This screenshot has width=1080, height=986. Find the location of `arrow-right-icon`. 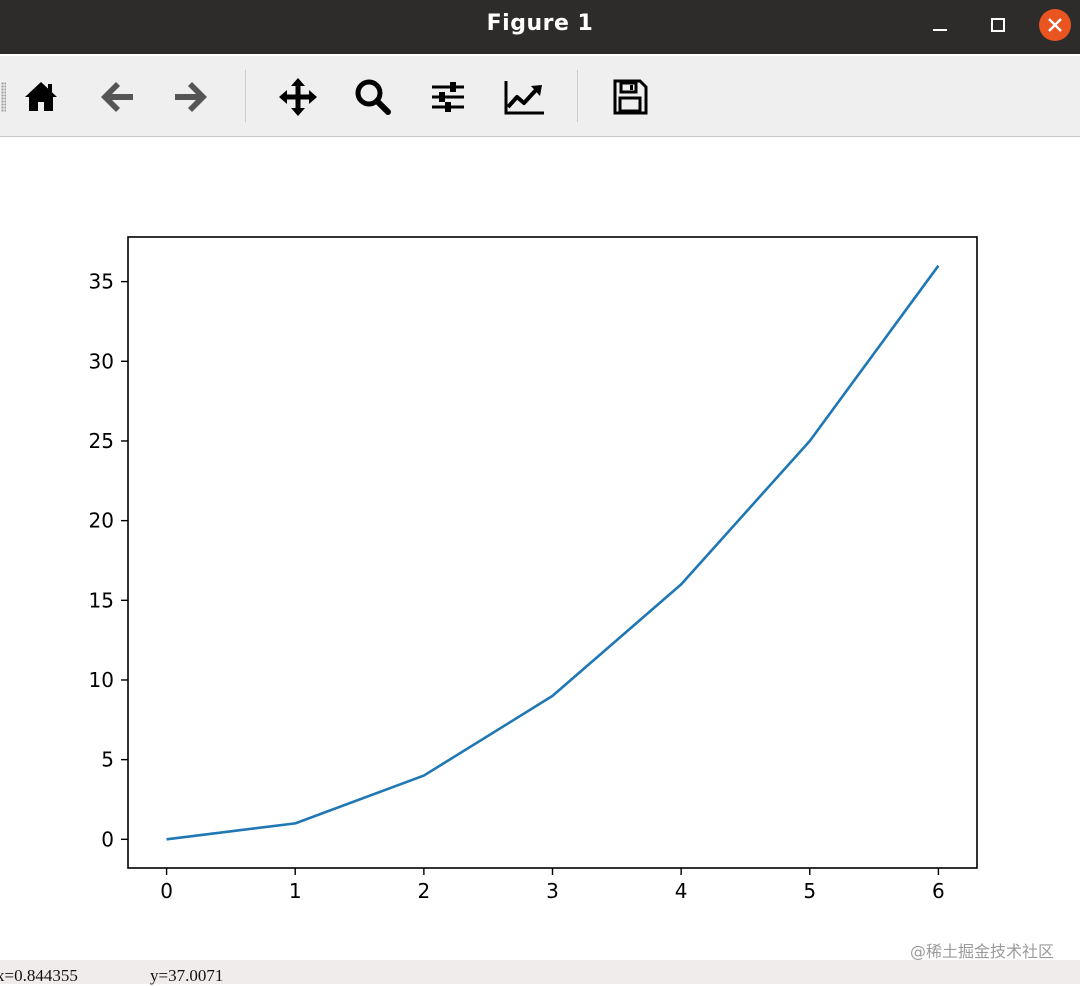

arrow-right-icon is located at coordinates (191, 97).